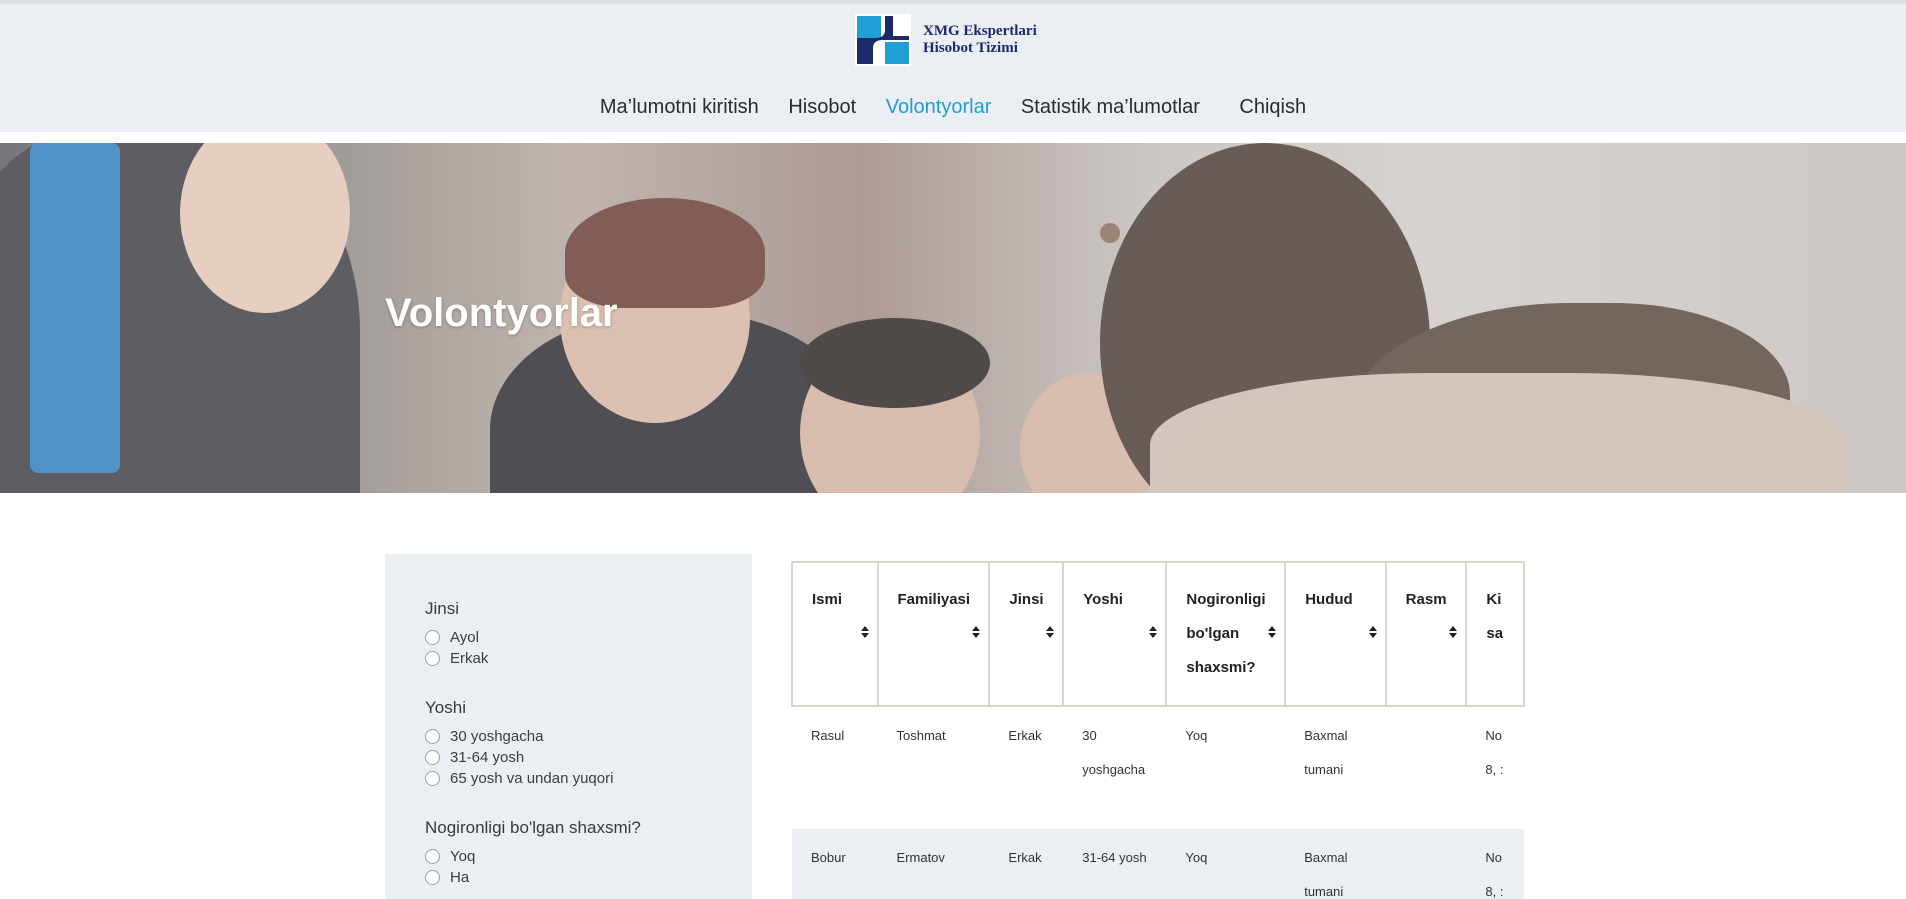 Image resolution: width=1906 pixels, height=899 pixels. Describe the element at coordinates (970, 48) in the screenshot. I see `logo-line-2: Hisobot Tizimi` at that location.